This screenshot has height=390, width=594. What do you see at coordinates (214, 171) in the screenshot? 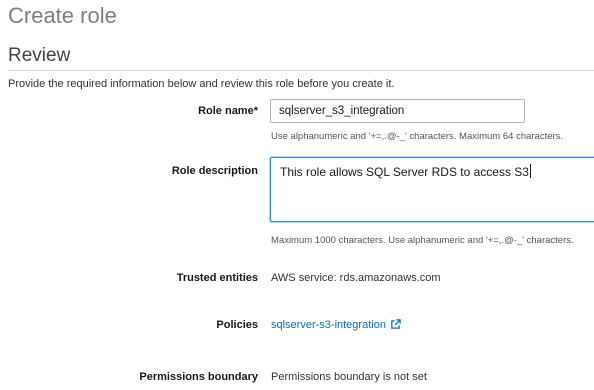
I see `role-description-label: Role description` at bounding box center [214, 171].